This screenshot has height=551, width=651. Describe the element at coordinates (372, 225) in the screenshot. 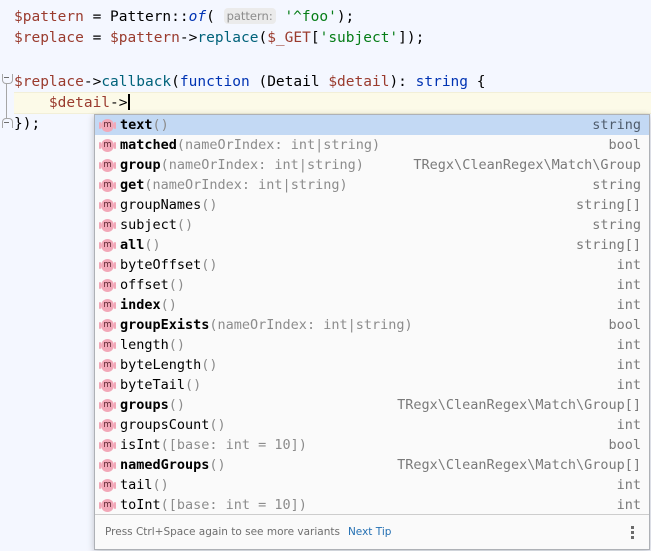

I see `completion-item: m subject() string` at that location.